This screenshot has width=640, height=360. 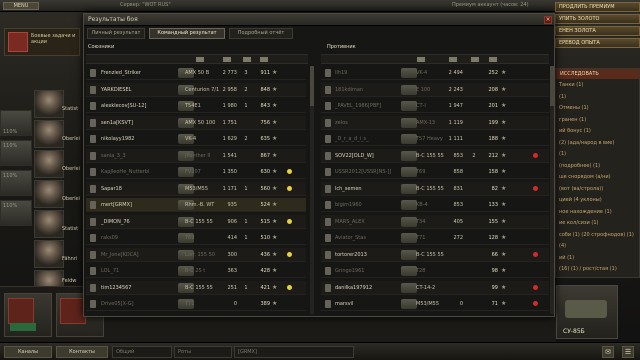 What do you see at coordinates (294, 352) in the screenshot?
I see `chat-channel-clan: [GRMX]` at bounding box center [294, 352].